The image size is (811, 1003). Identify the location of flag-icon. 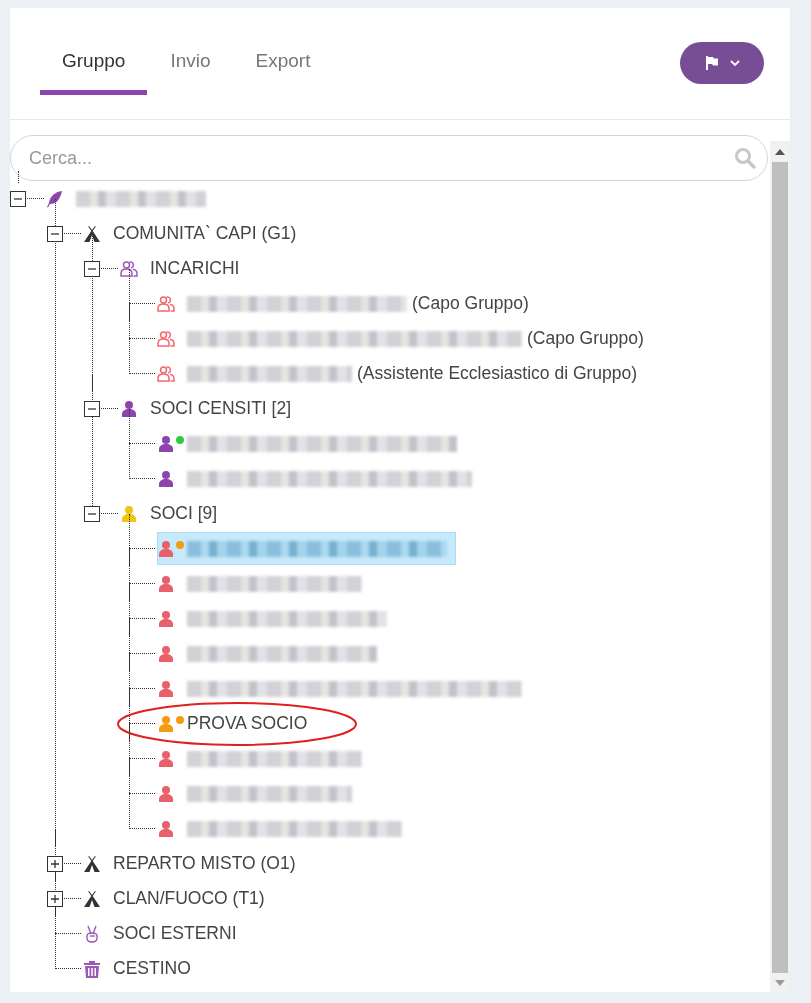
(712, 63).